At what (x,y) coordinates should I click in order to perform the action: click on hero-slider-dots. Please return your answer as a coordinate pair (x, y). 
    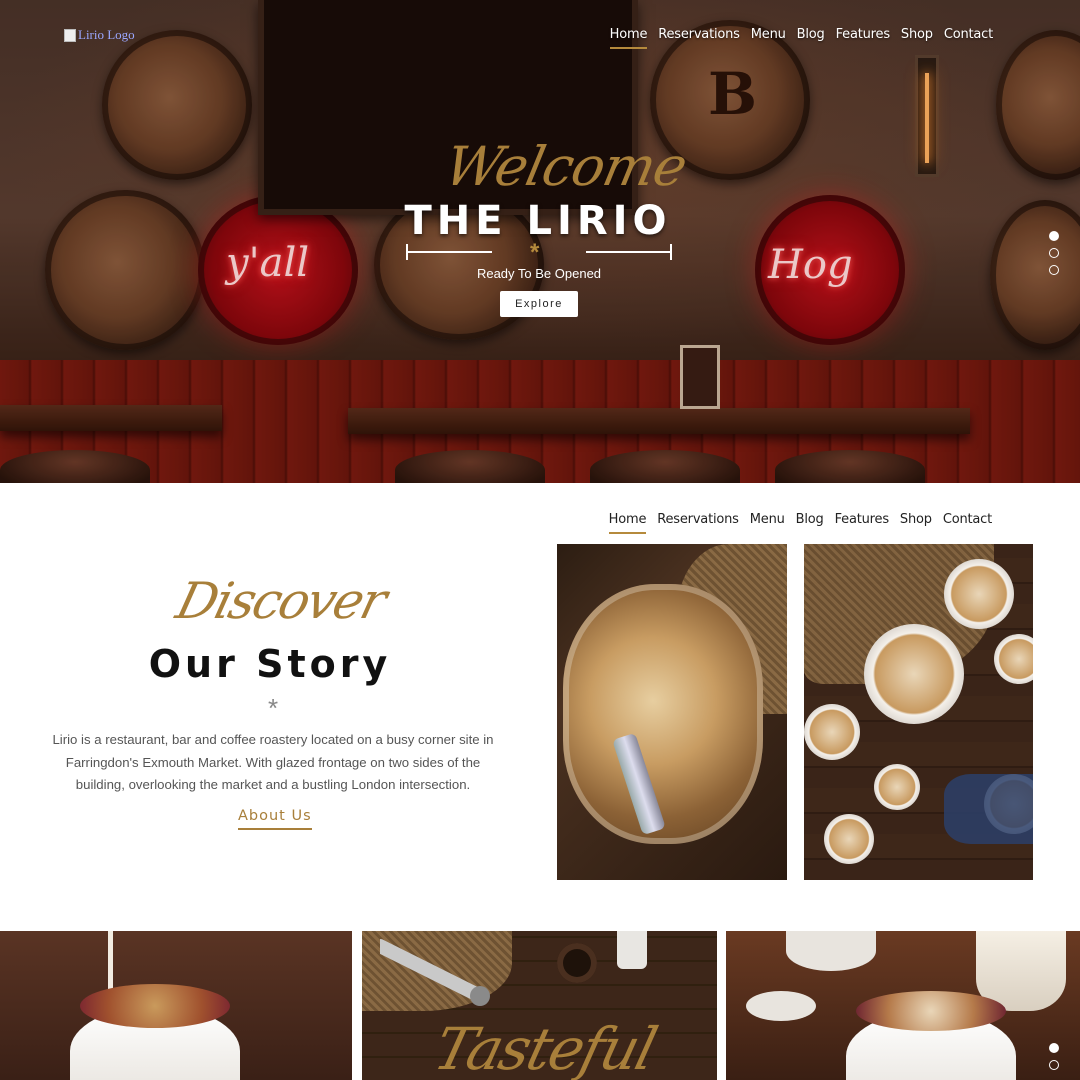
    Looking at the image, I should click on (1054, 253).